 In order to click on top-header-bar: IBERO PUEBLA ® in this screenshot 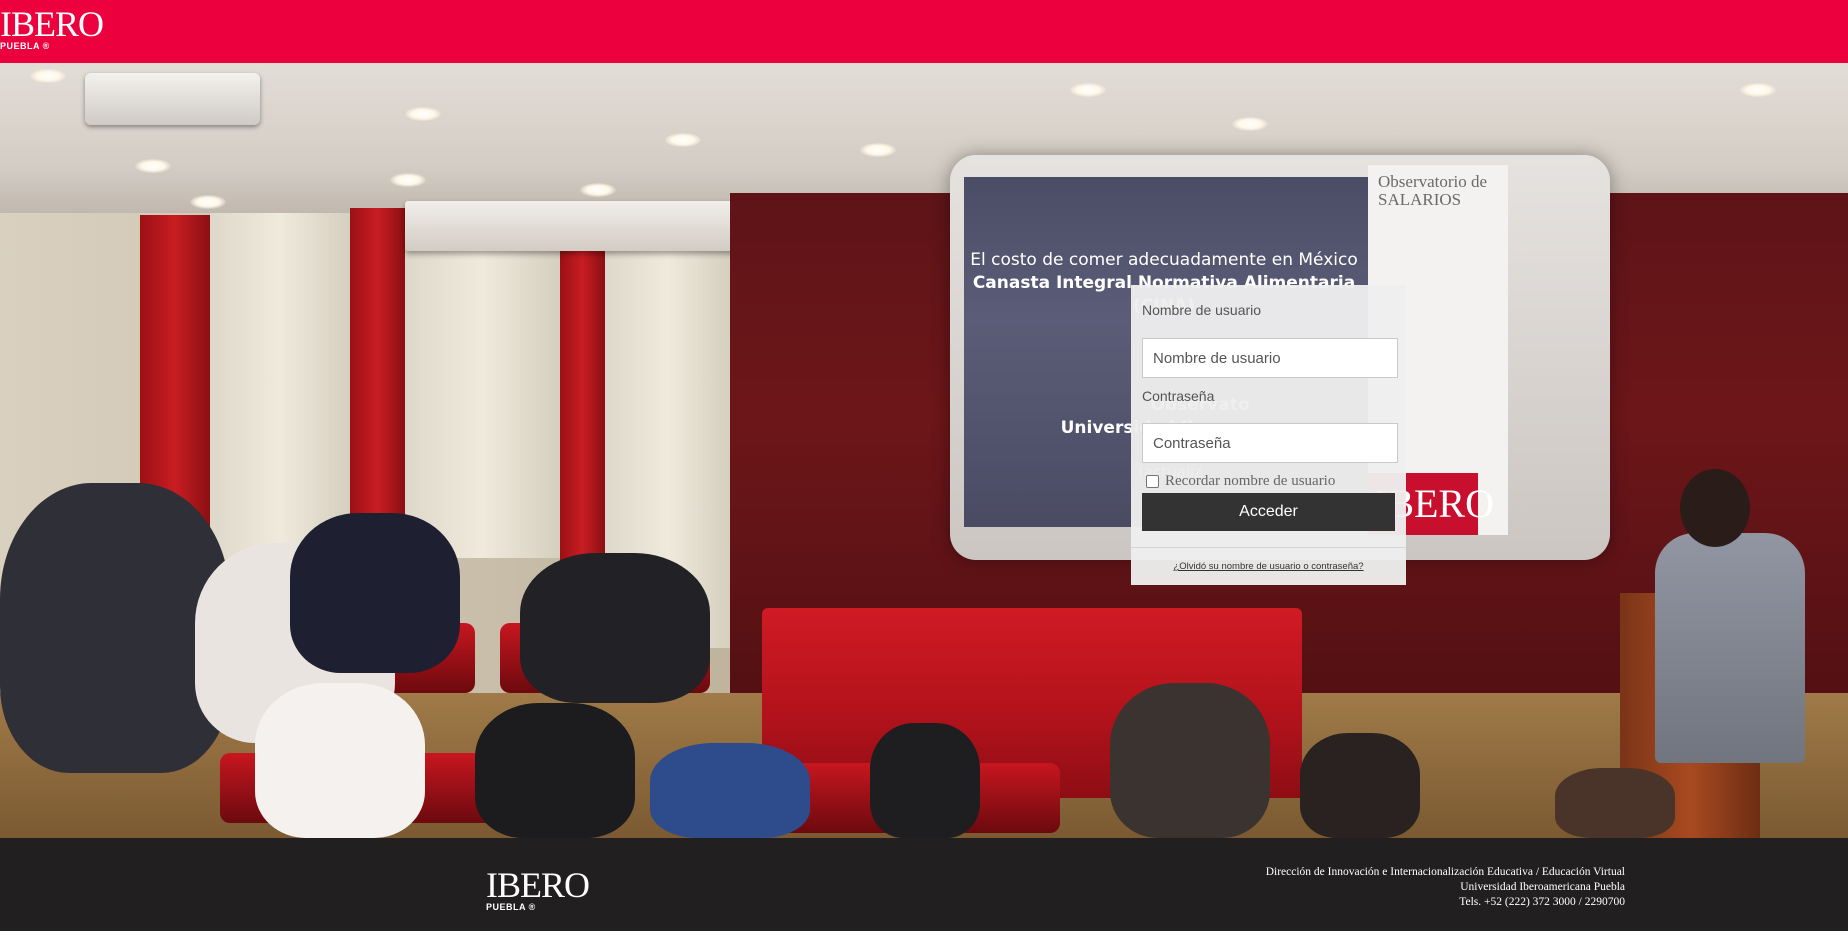, I will do `click(924, 31)`.